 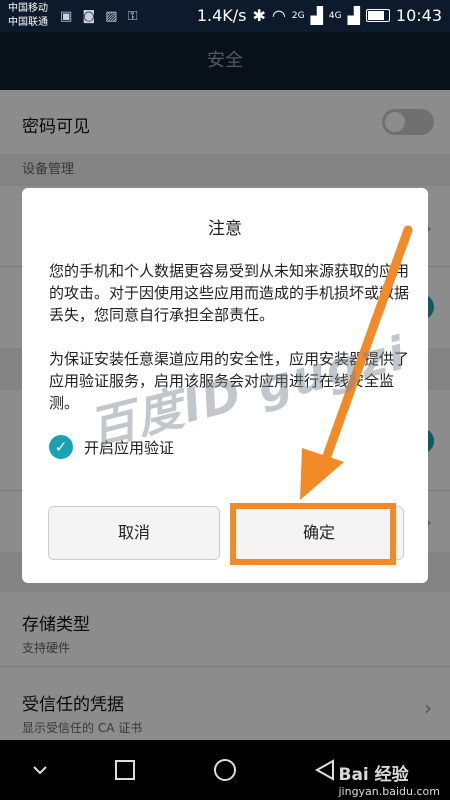 I want to click on status-right: 1.4K/s ✱ ◠ 2G ▟ 4G ▟ 10:43, so click(x=319, y=15).